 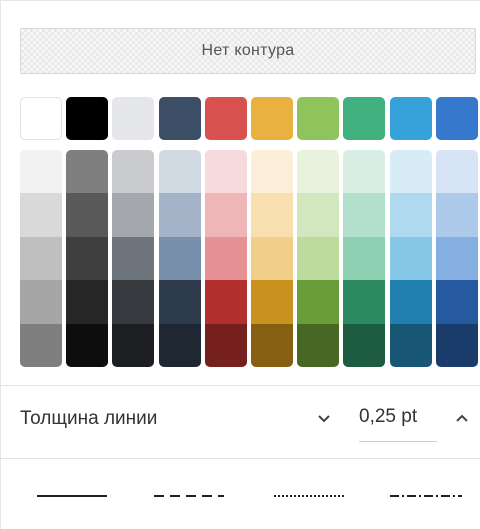 I want to click on line-style-dashed, so click(x=189, y=495).